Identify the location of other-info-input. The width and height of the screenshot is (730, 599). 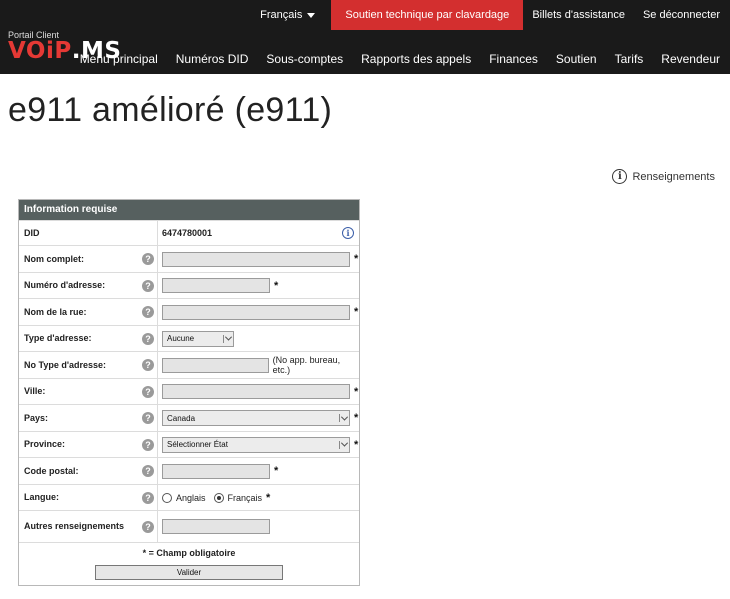
(216, 526).